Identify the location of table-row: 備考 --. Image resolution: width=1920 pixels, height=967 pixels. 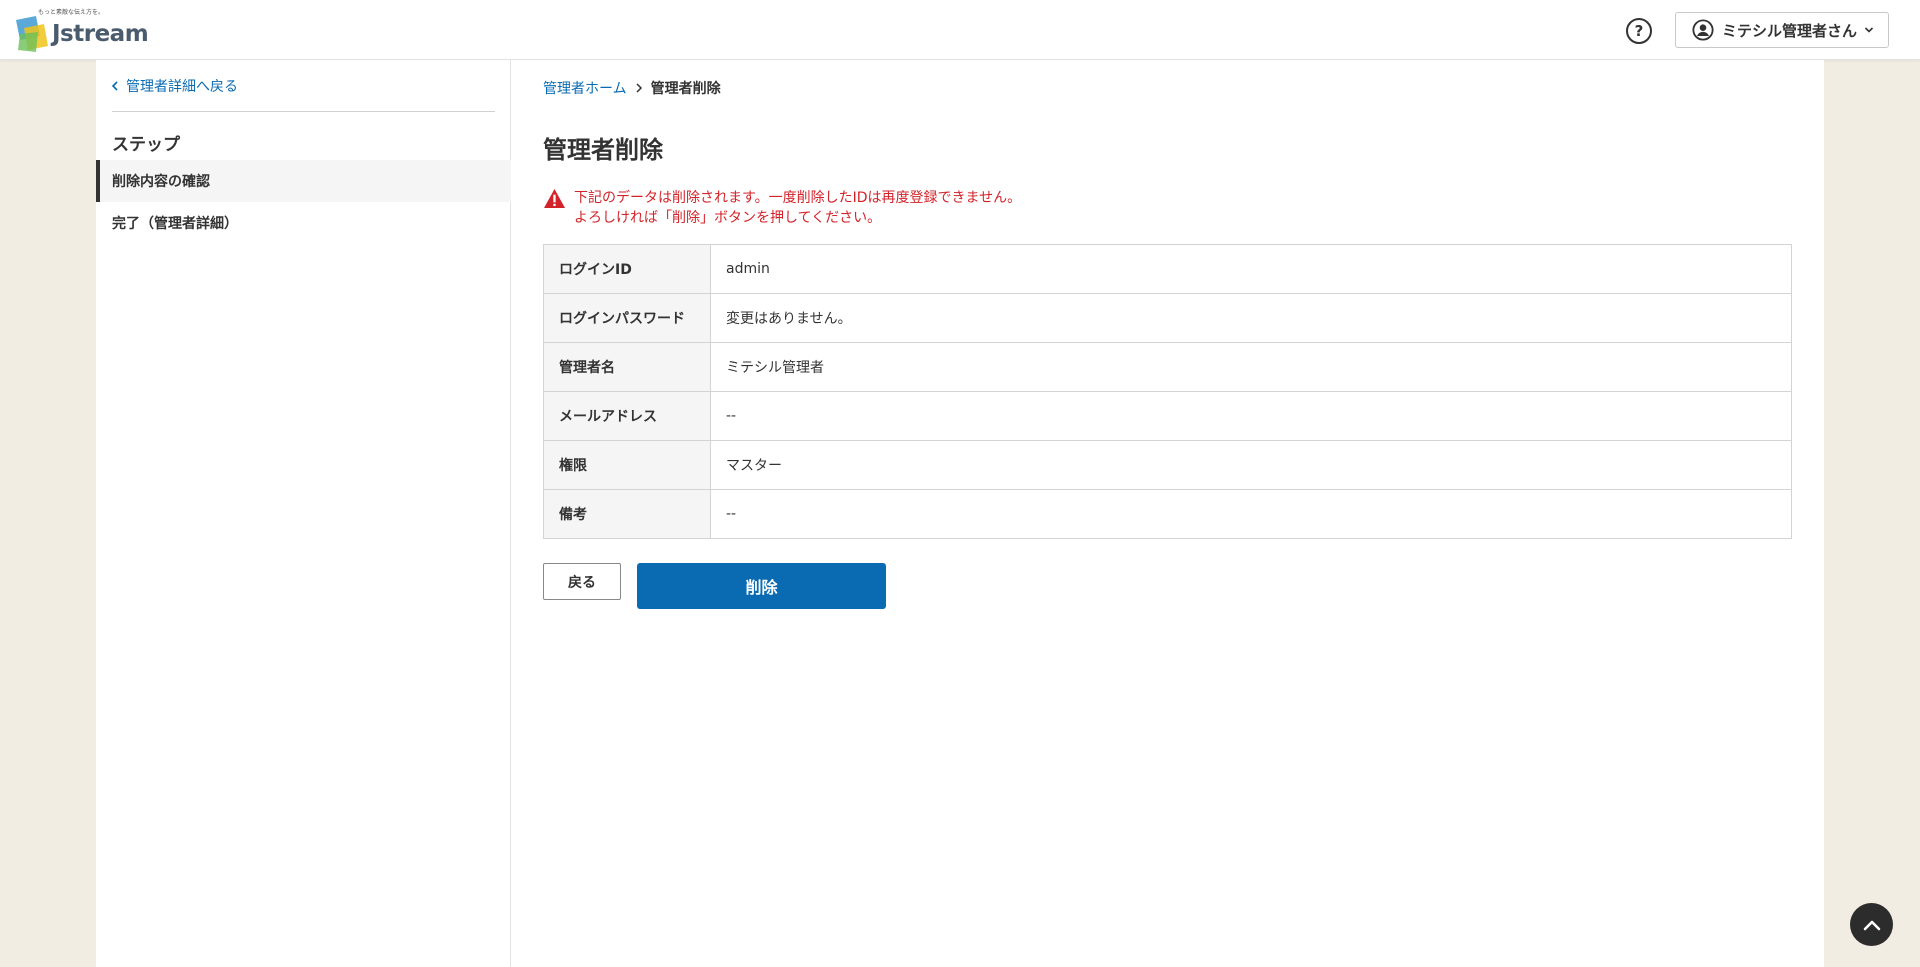
(1167, 514).